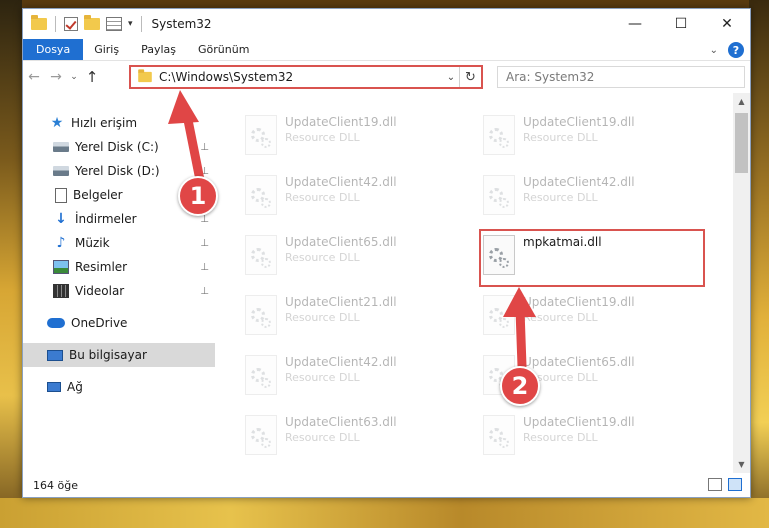 The height and width of the screenshot is (528, 769). I want to click on address-bar: C:\Windows\System32 ⌄ ↻, so click(306, 77).